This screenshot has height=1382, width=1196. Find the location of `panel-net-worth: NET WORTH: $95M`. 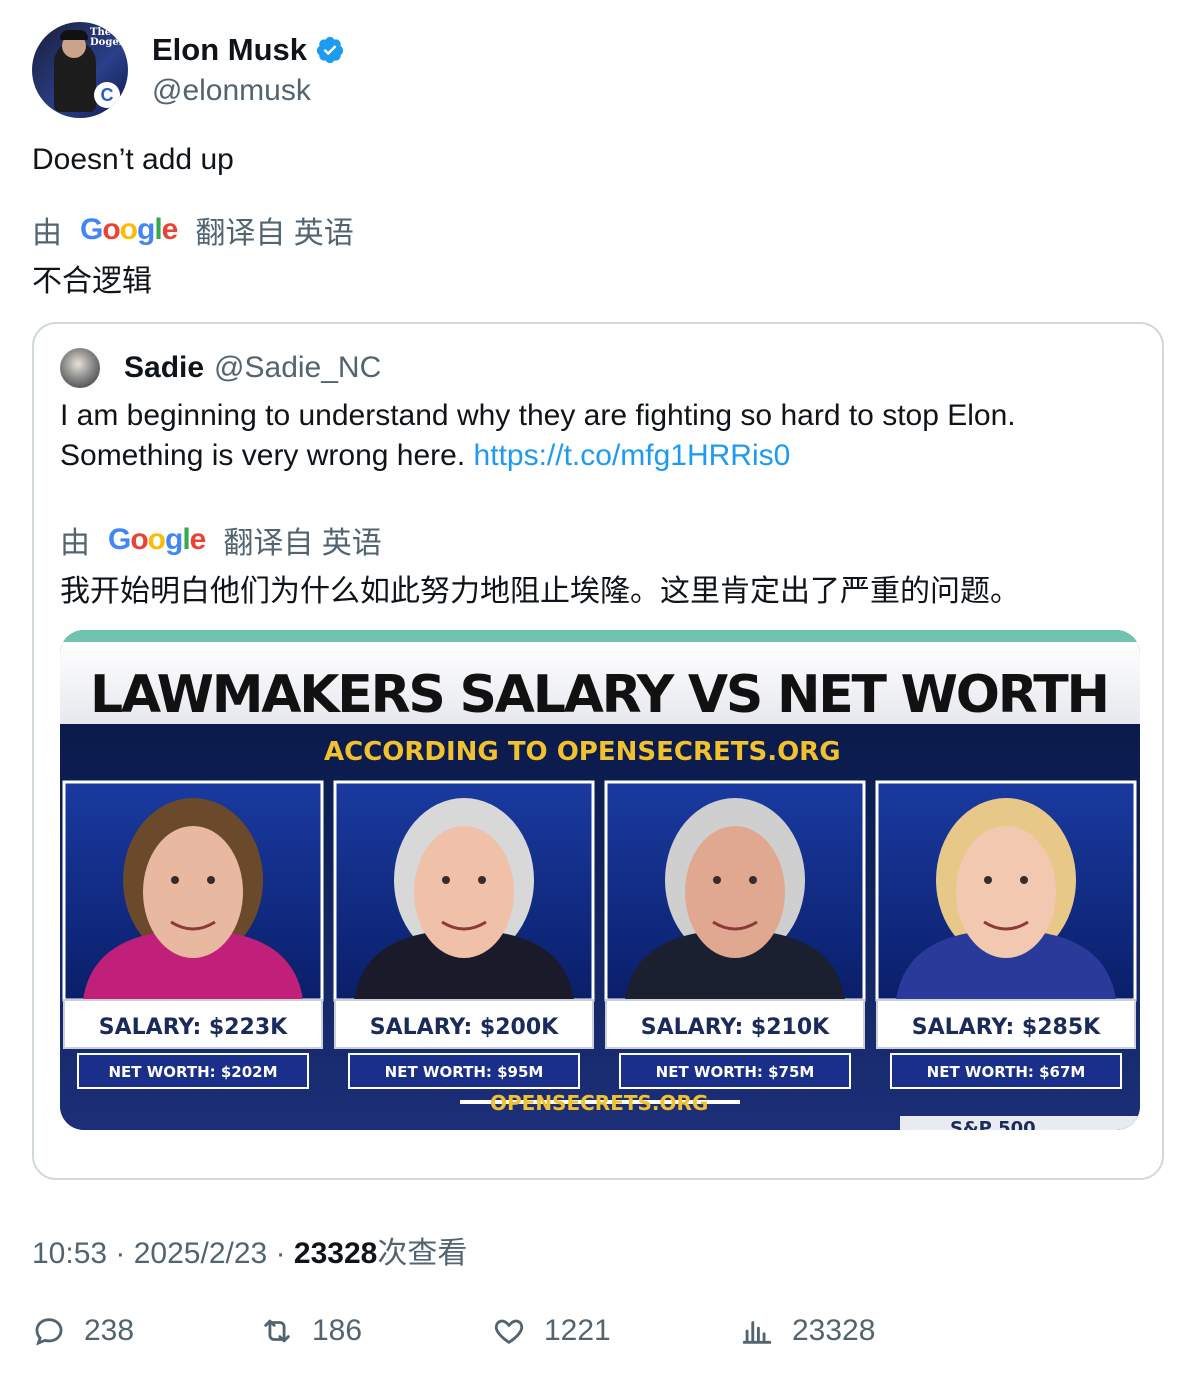

panel-net-worth: NET WORTH: $95M is located at coordinates (464, 1072).